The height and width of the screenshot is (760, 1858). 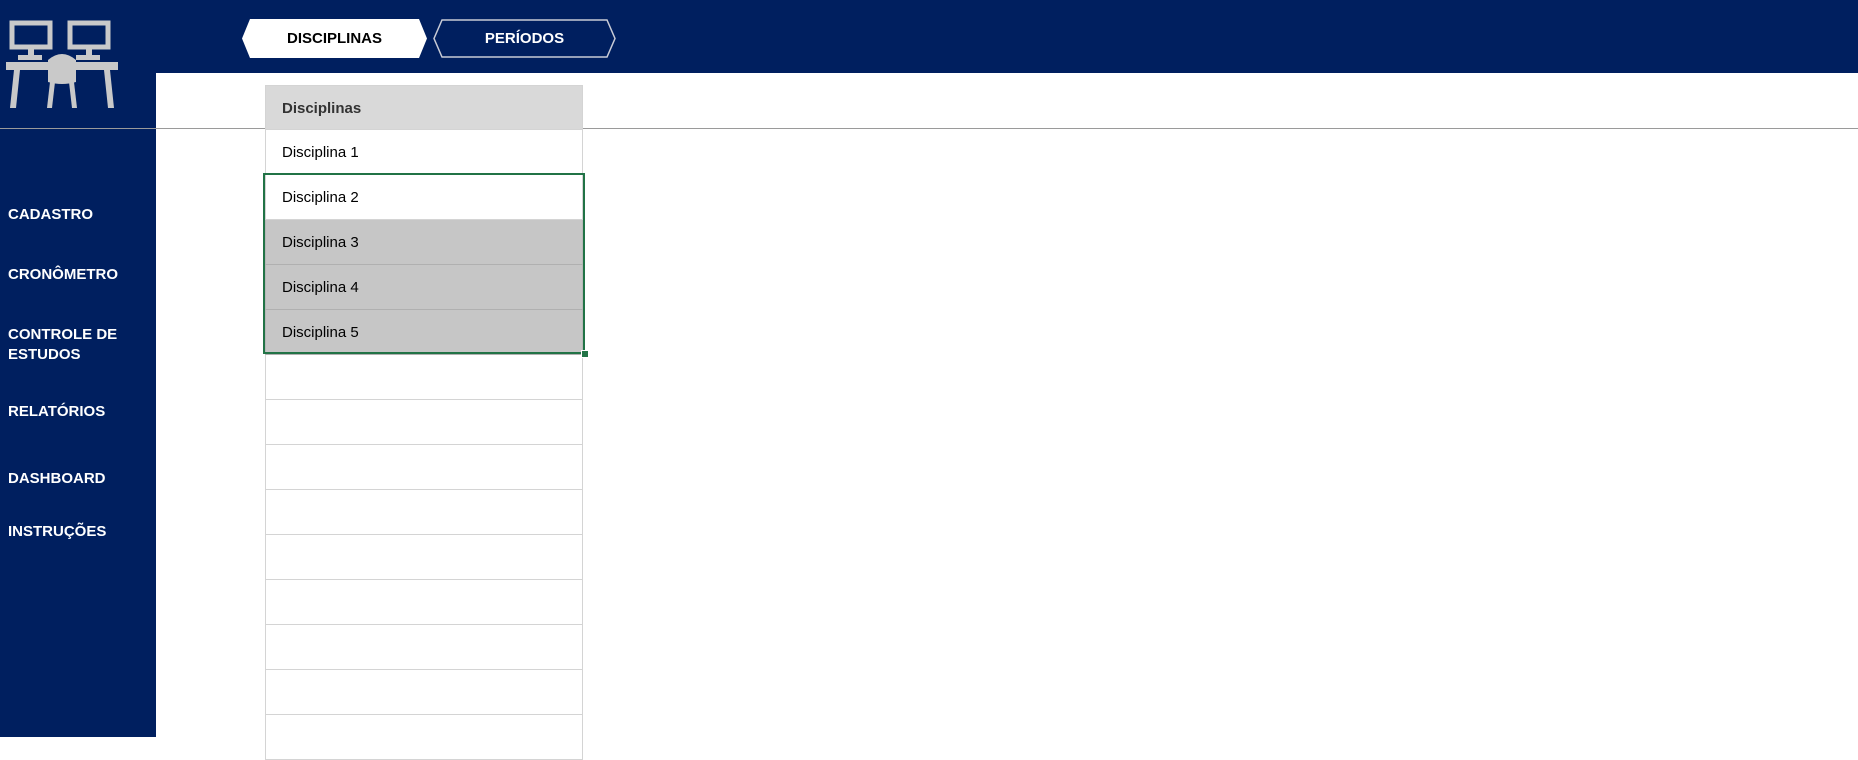 What do you see at coordinates (78, 215) in the screenshot?
I see `sidebar-item-cadastro: CADASTRO` at bounding box center [78, 215].